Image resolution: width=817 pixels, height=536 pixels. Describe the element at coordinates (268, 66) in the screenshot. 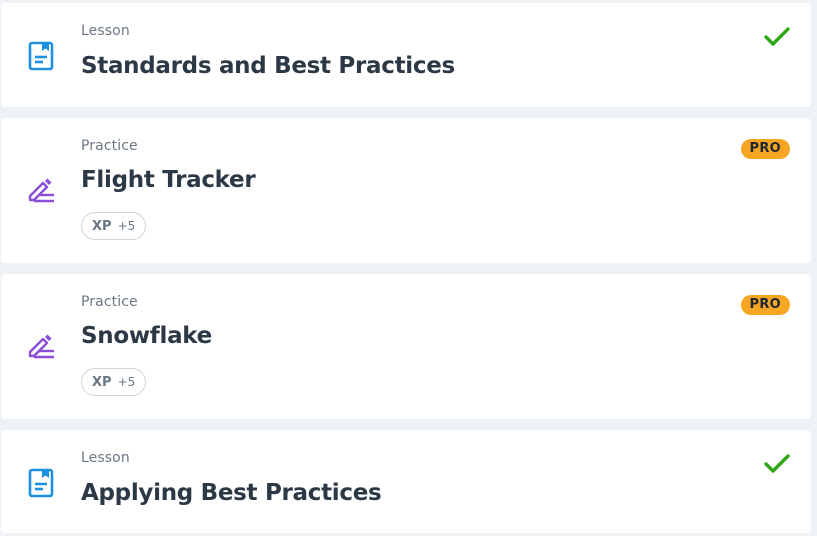

I see `item-title: Standards and Best Practices` at that location.